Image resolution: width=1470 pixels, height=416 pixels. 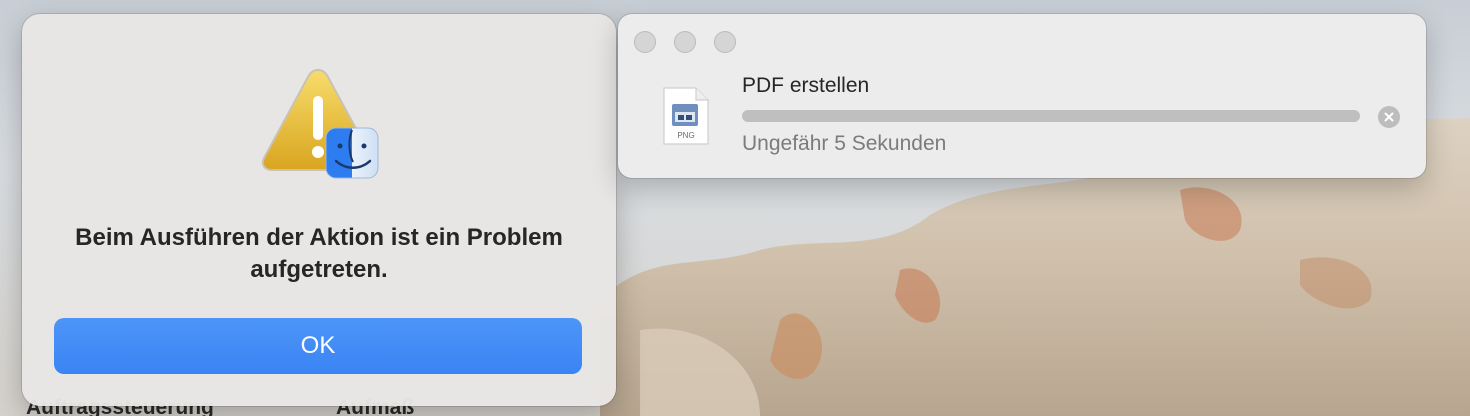 I want to click on warning-finder-icon, so click(x=320, y=123).